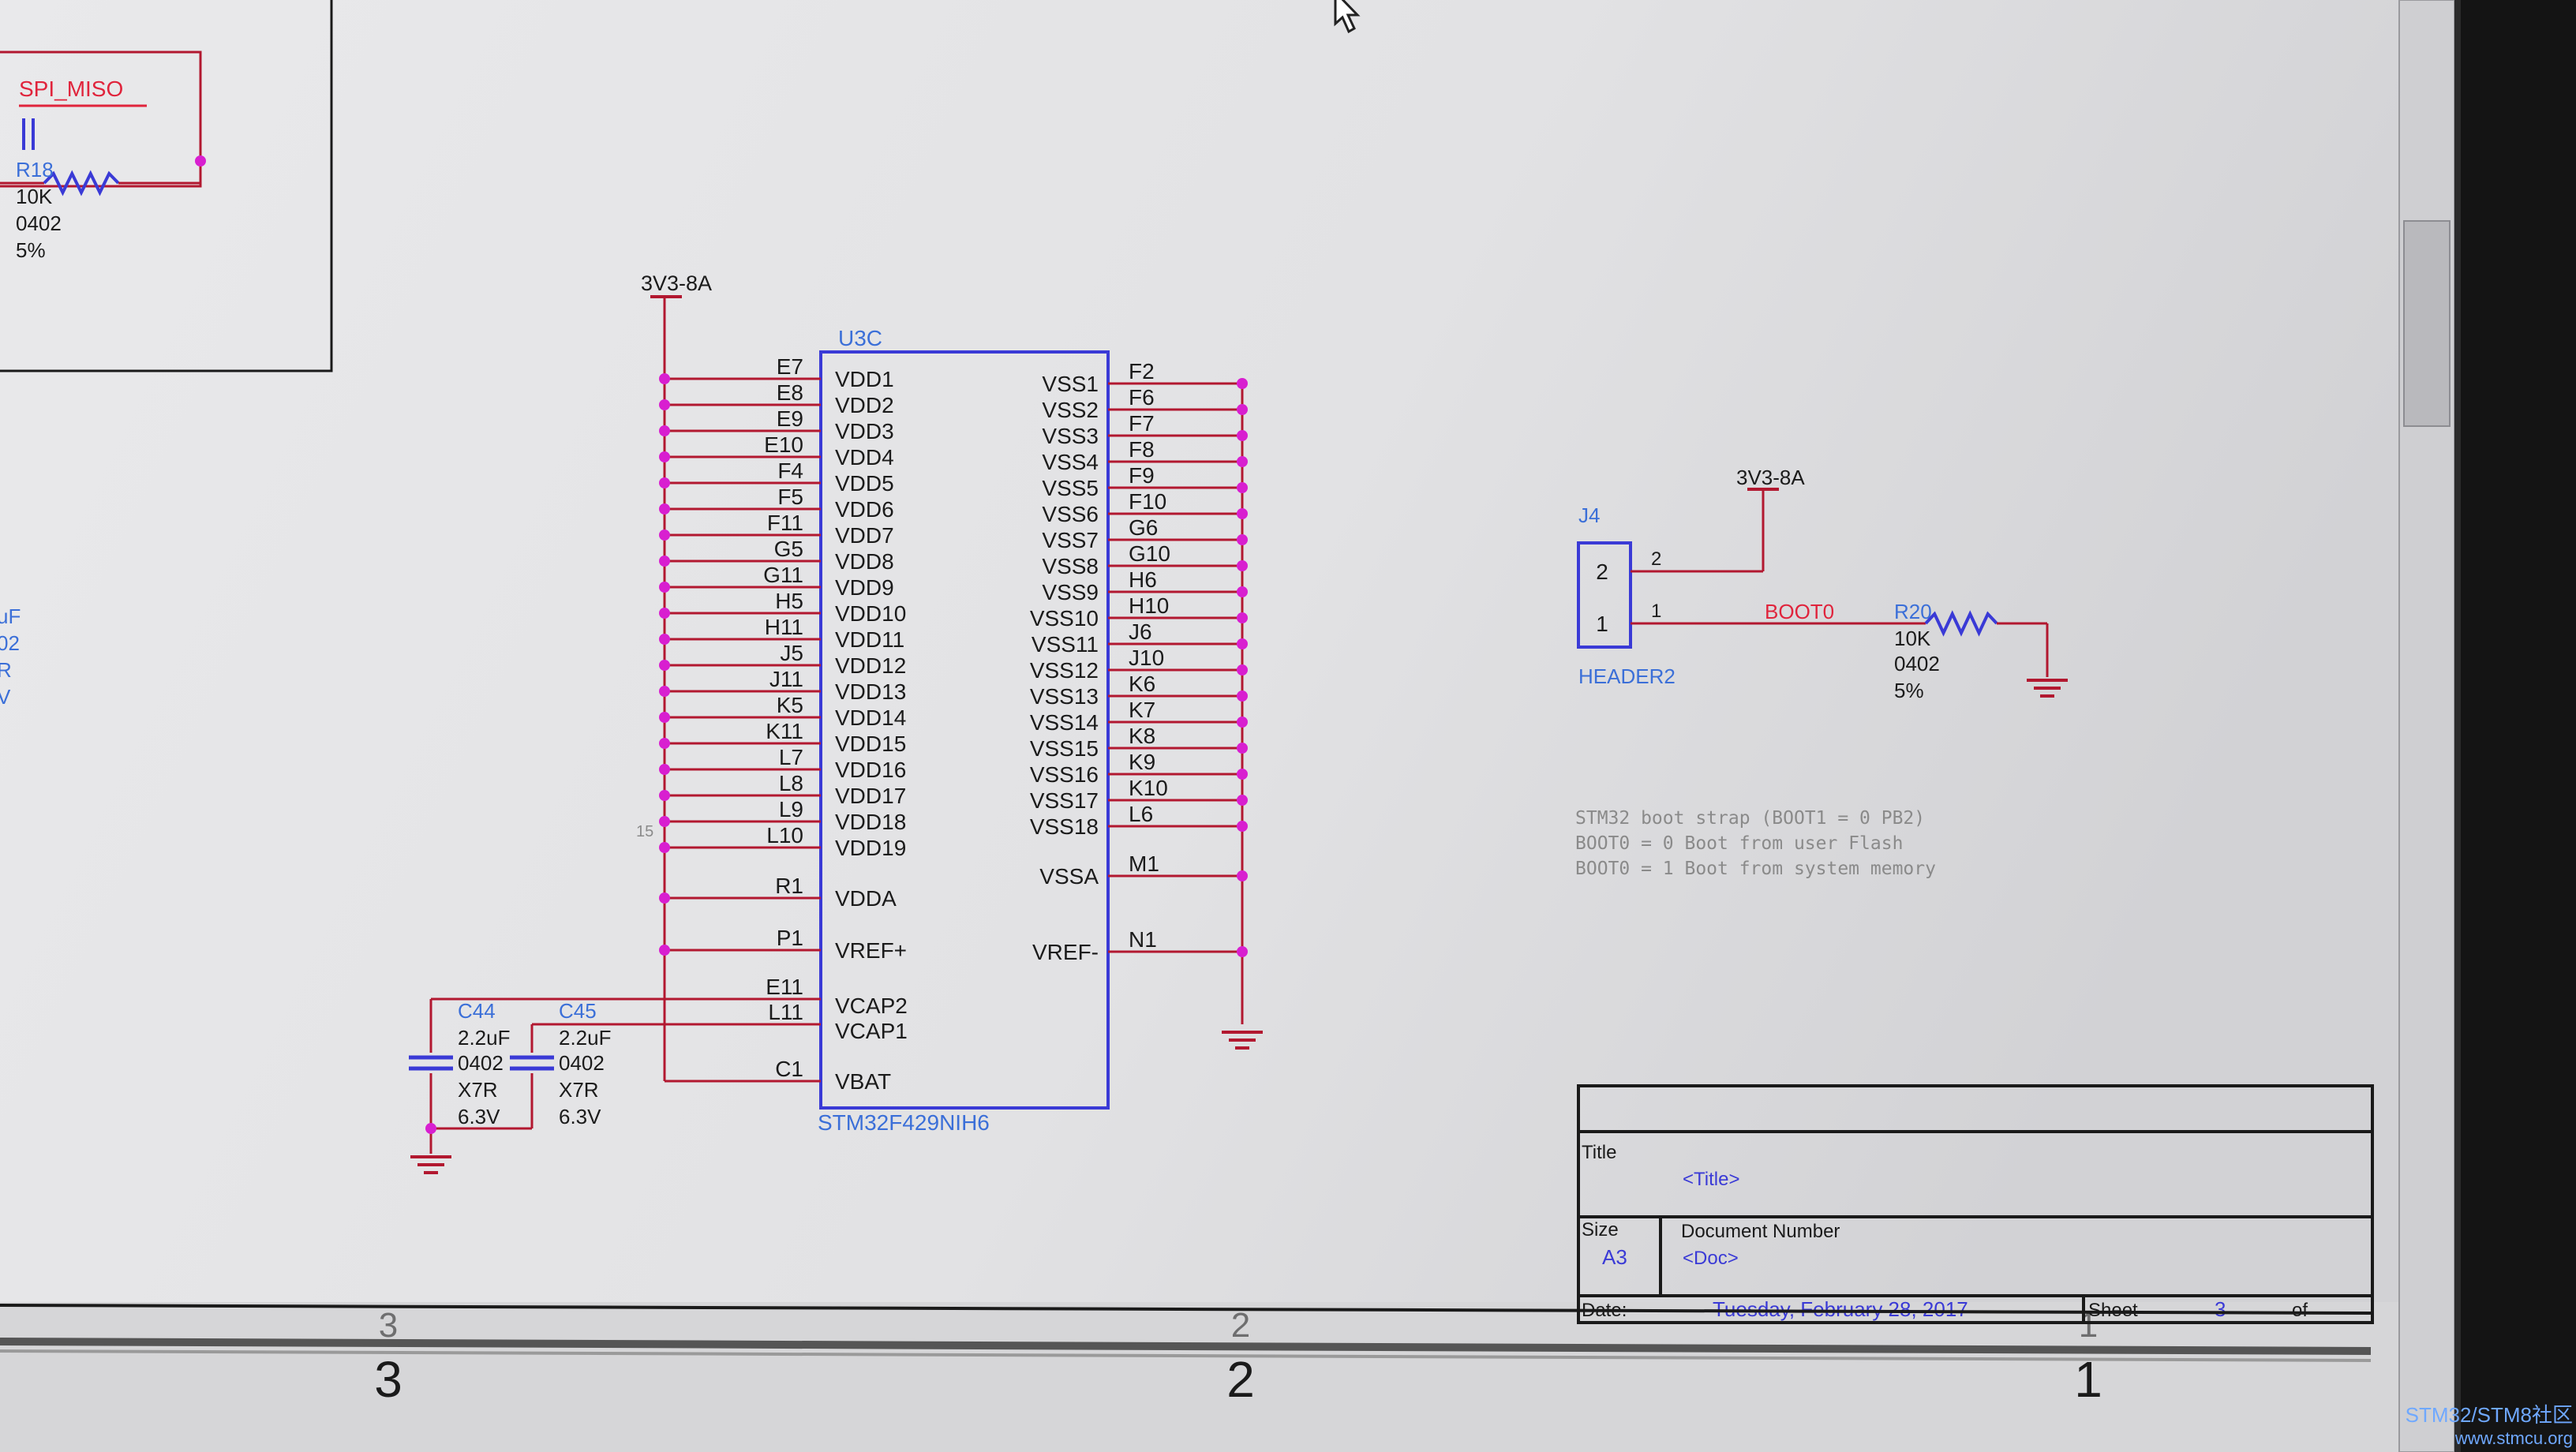 This screenshot has height=1452, width=2576. I want to click on vdd-pin-ball: L7, so click(791, 757).